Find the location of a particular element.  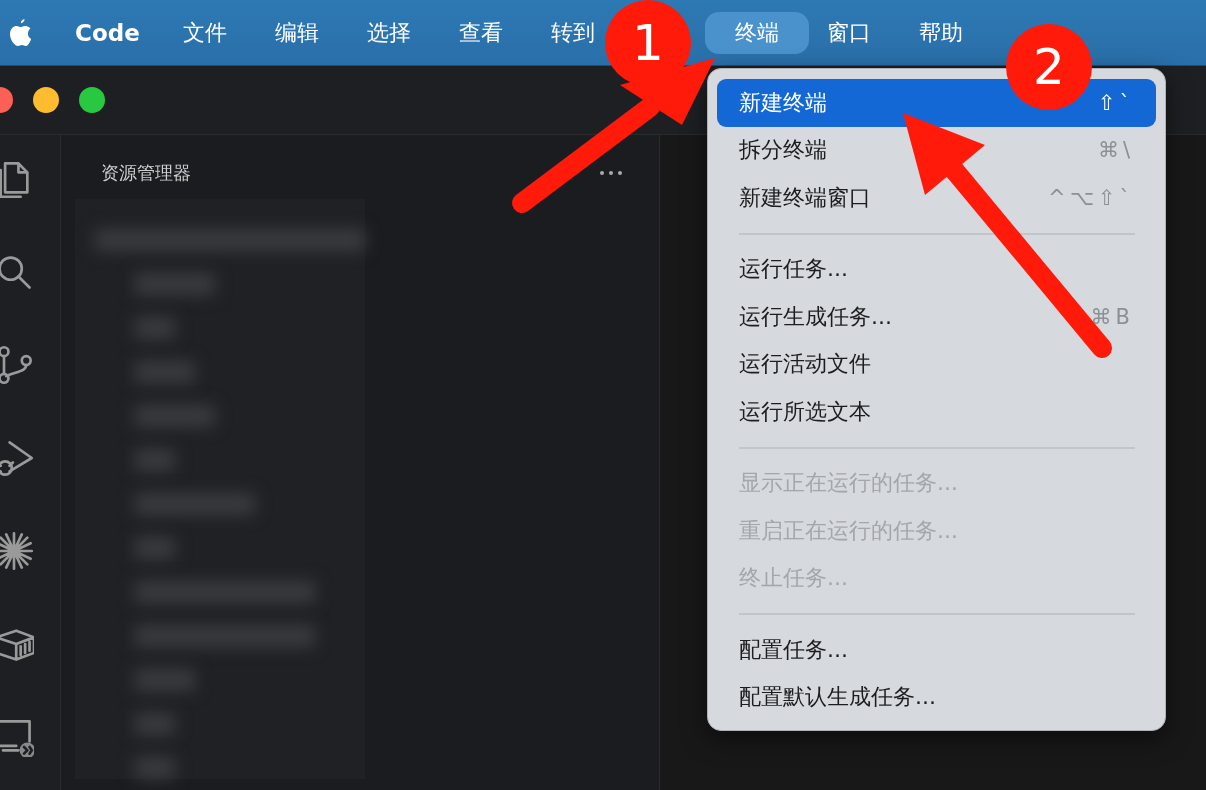

sparkle-icon is located at coordinates (17, 551).